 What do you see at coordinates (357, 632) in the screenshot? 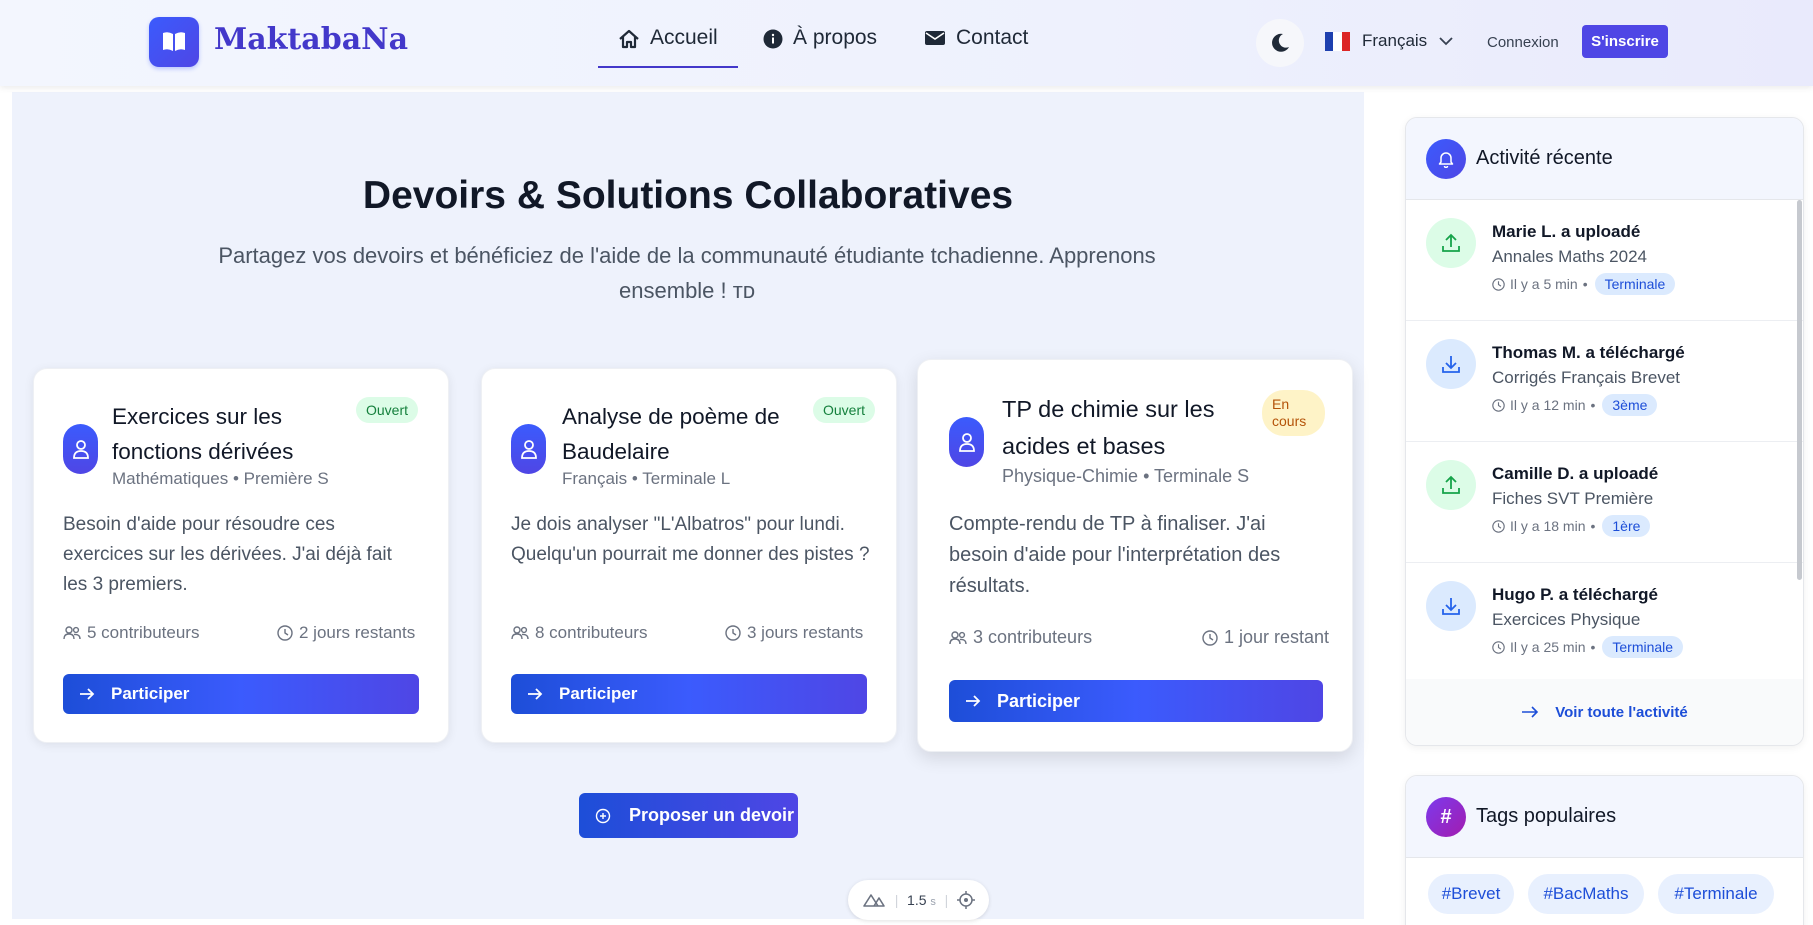
I see `remaining-label: 2 jours restants` at bounding box center [357, 632].